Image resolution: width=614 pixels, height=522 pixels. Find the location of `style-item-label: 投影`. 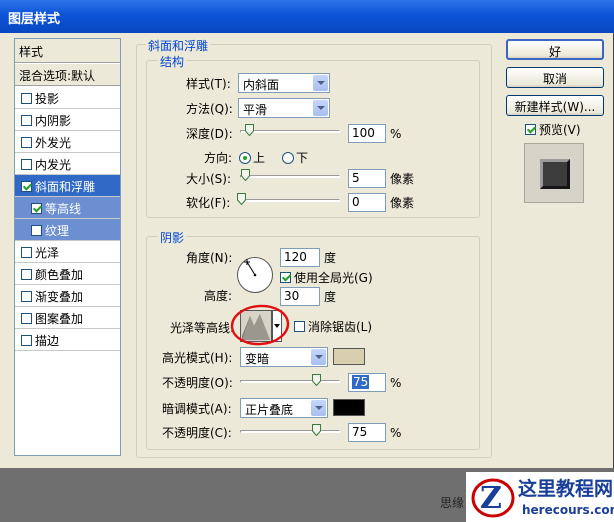

style-item-label: 投影 is located at coordinates (47, 99).